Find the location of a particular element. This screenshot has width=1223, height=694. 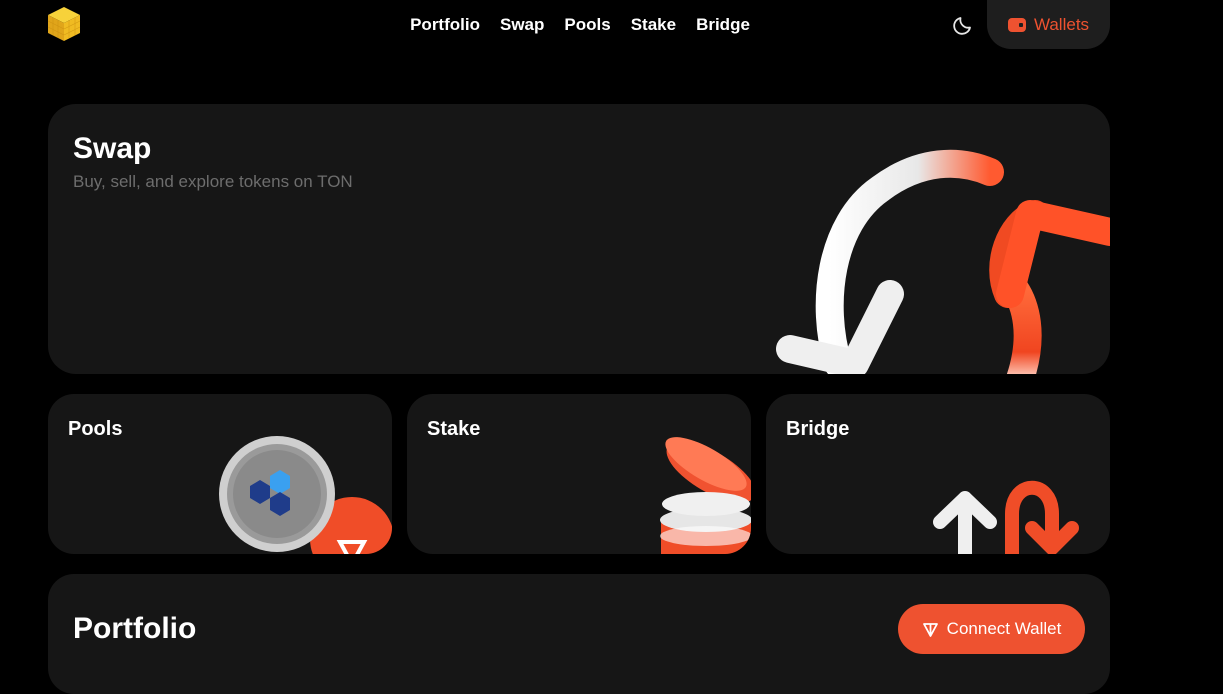

nav-stake: Stake is located at coordinates (653, 25).